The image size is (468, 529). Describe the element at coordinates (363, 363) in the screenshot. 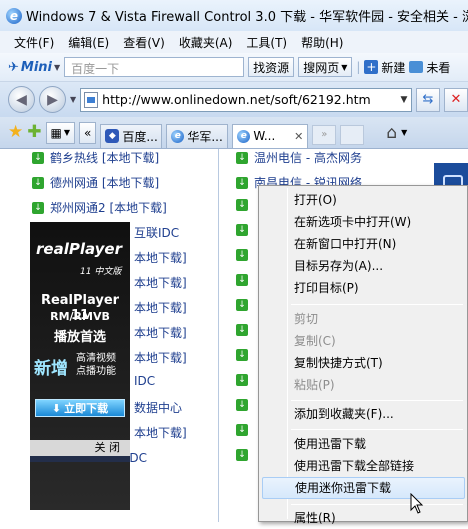

I see `menu-item-copy-shortcut: 复制快捷方式(T)` at that location.